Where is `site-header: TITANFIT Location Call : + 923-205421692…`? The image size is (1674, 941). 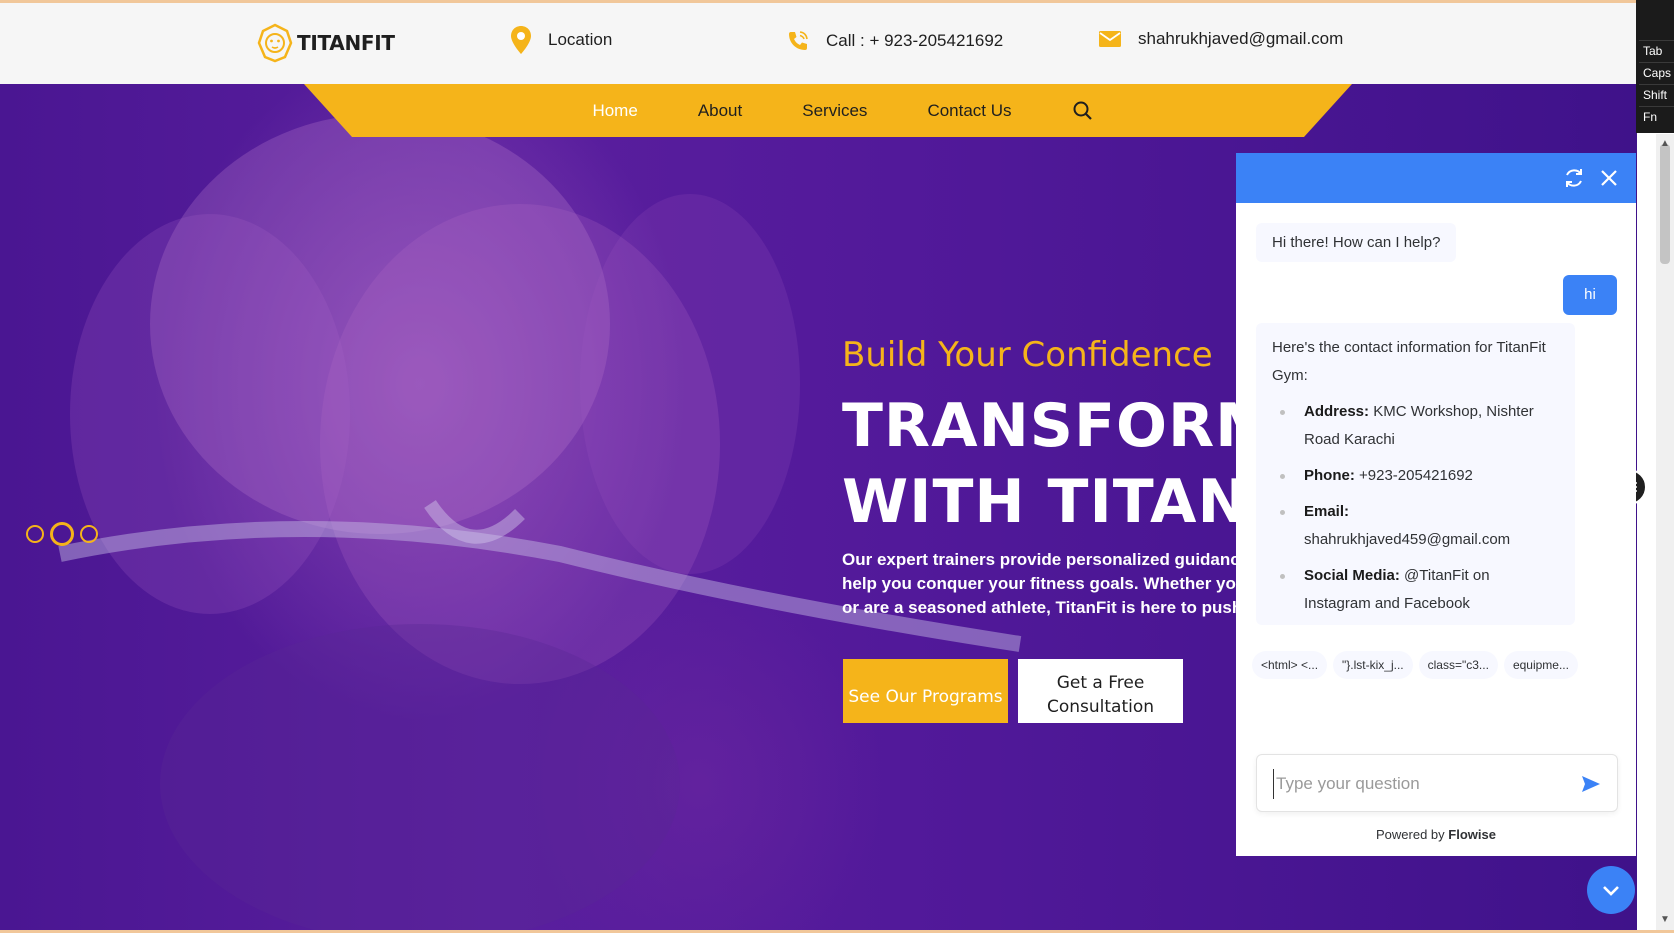 site-header: TITANFIT Location Call : + 923-205421692… is located at coordinates (818, 43).